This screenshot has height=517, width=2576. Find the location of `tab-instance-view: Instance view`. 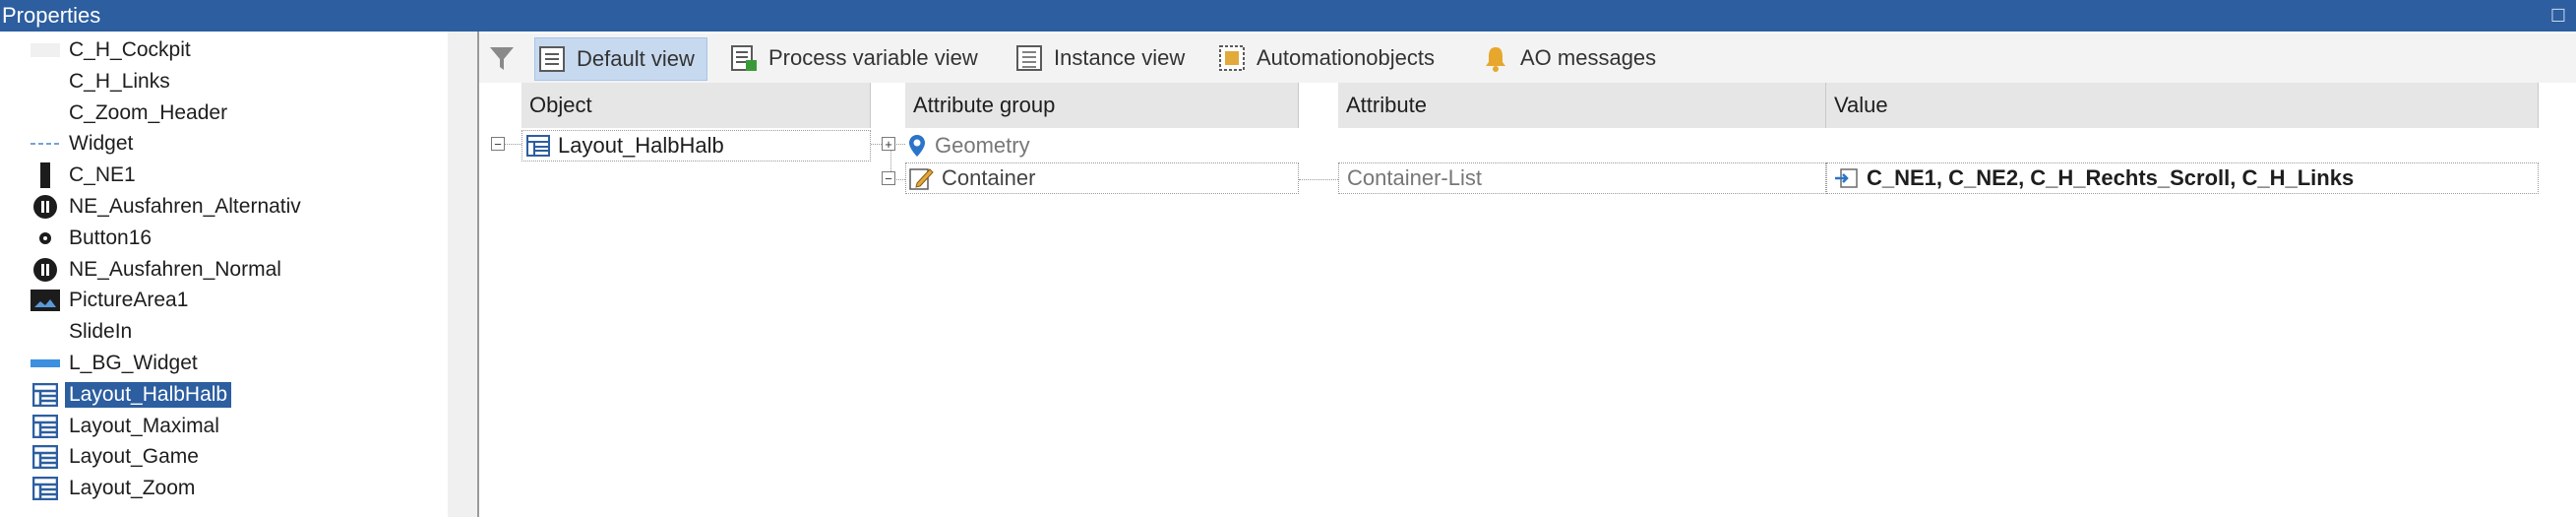

tab-instance-view: Instance view is located at coordinates (1098, 58).